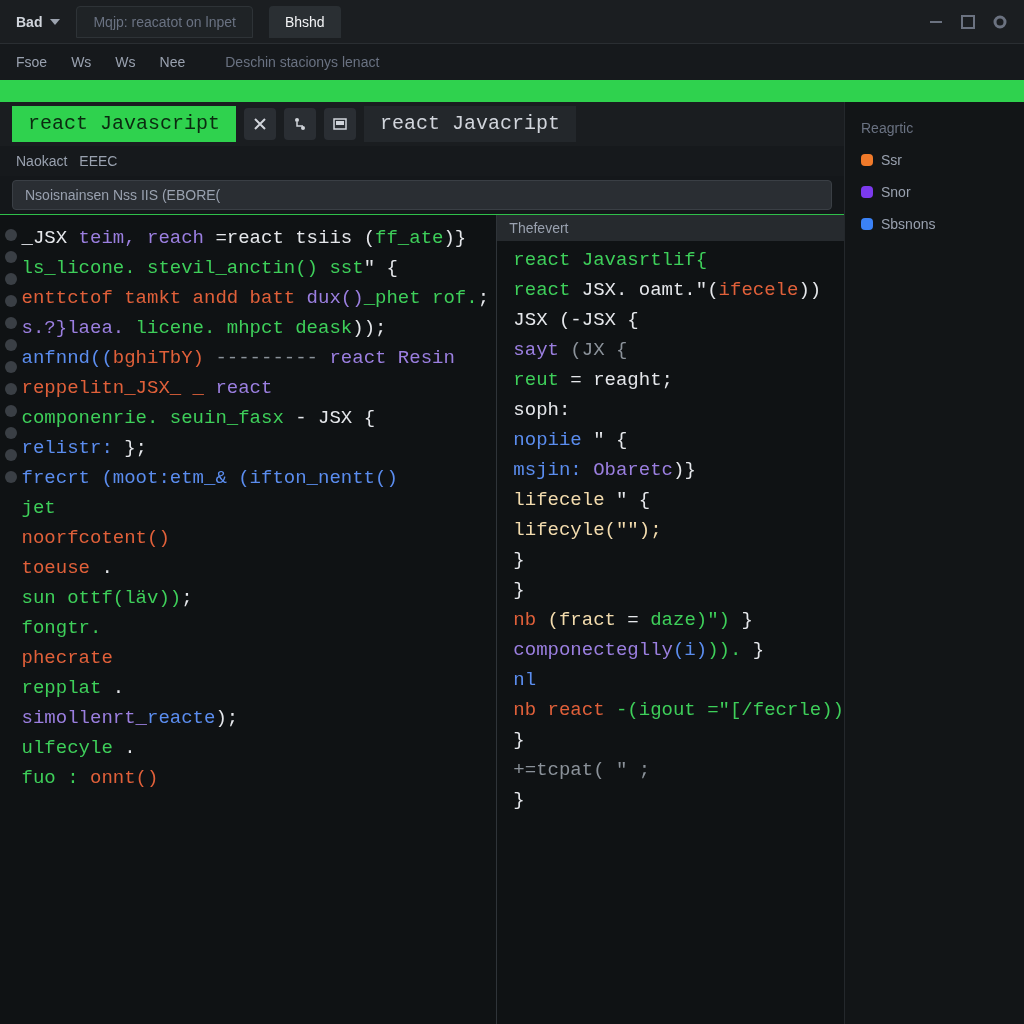 The height and width of the screenshot is (1024, 1024). Describe the element at coordinates (582, 500) in the screenshot. I see `code-line: lifecele " {` at that location.